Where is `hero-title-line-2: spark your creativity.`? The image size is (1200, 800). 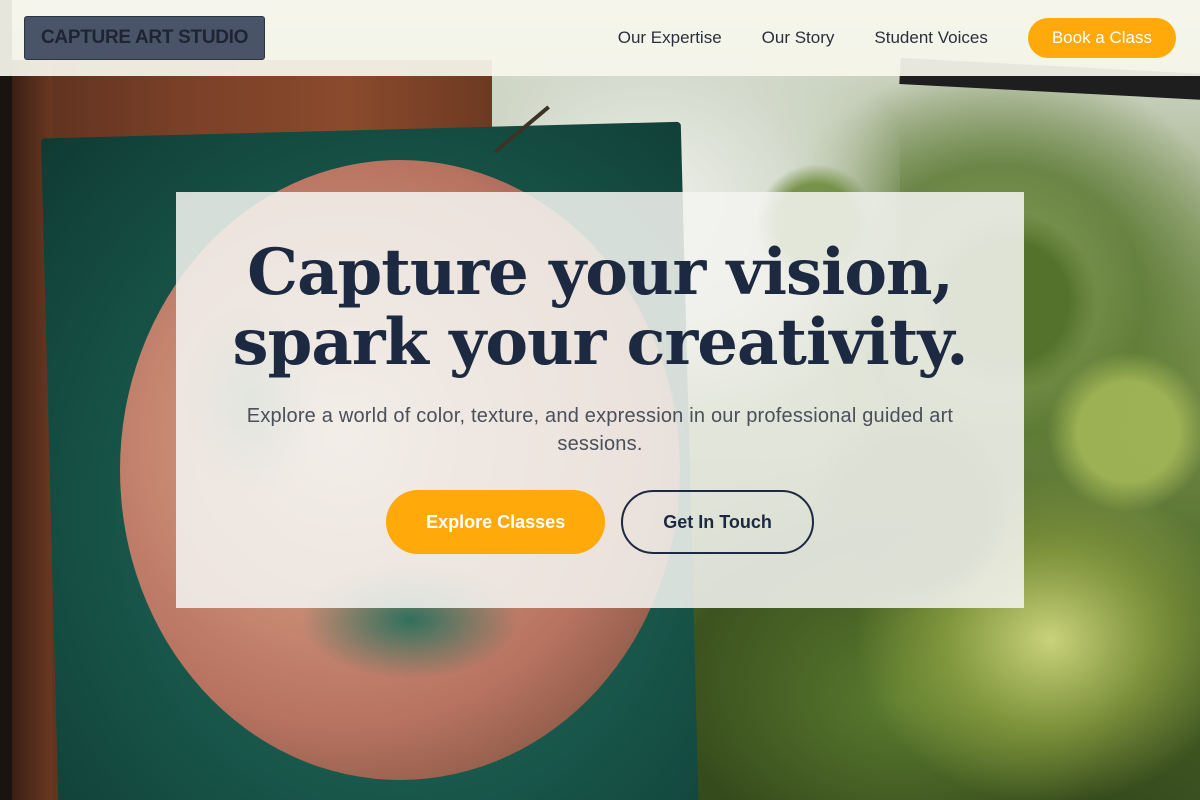 hero-title-line-2: spark your creativity. is located at coordinates (600, 342).